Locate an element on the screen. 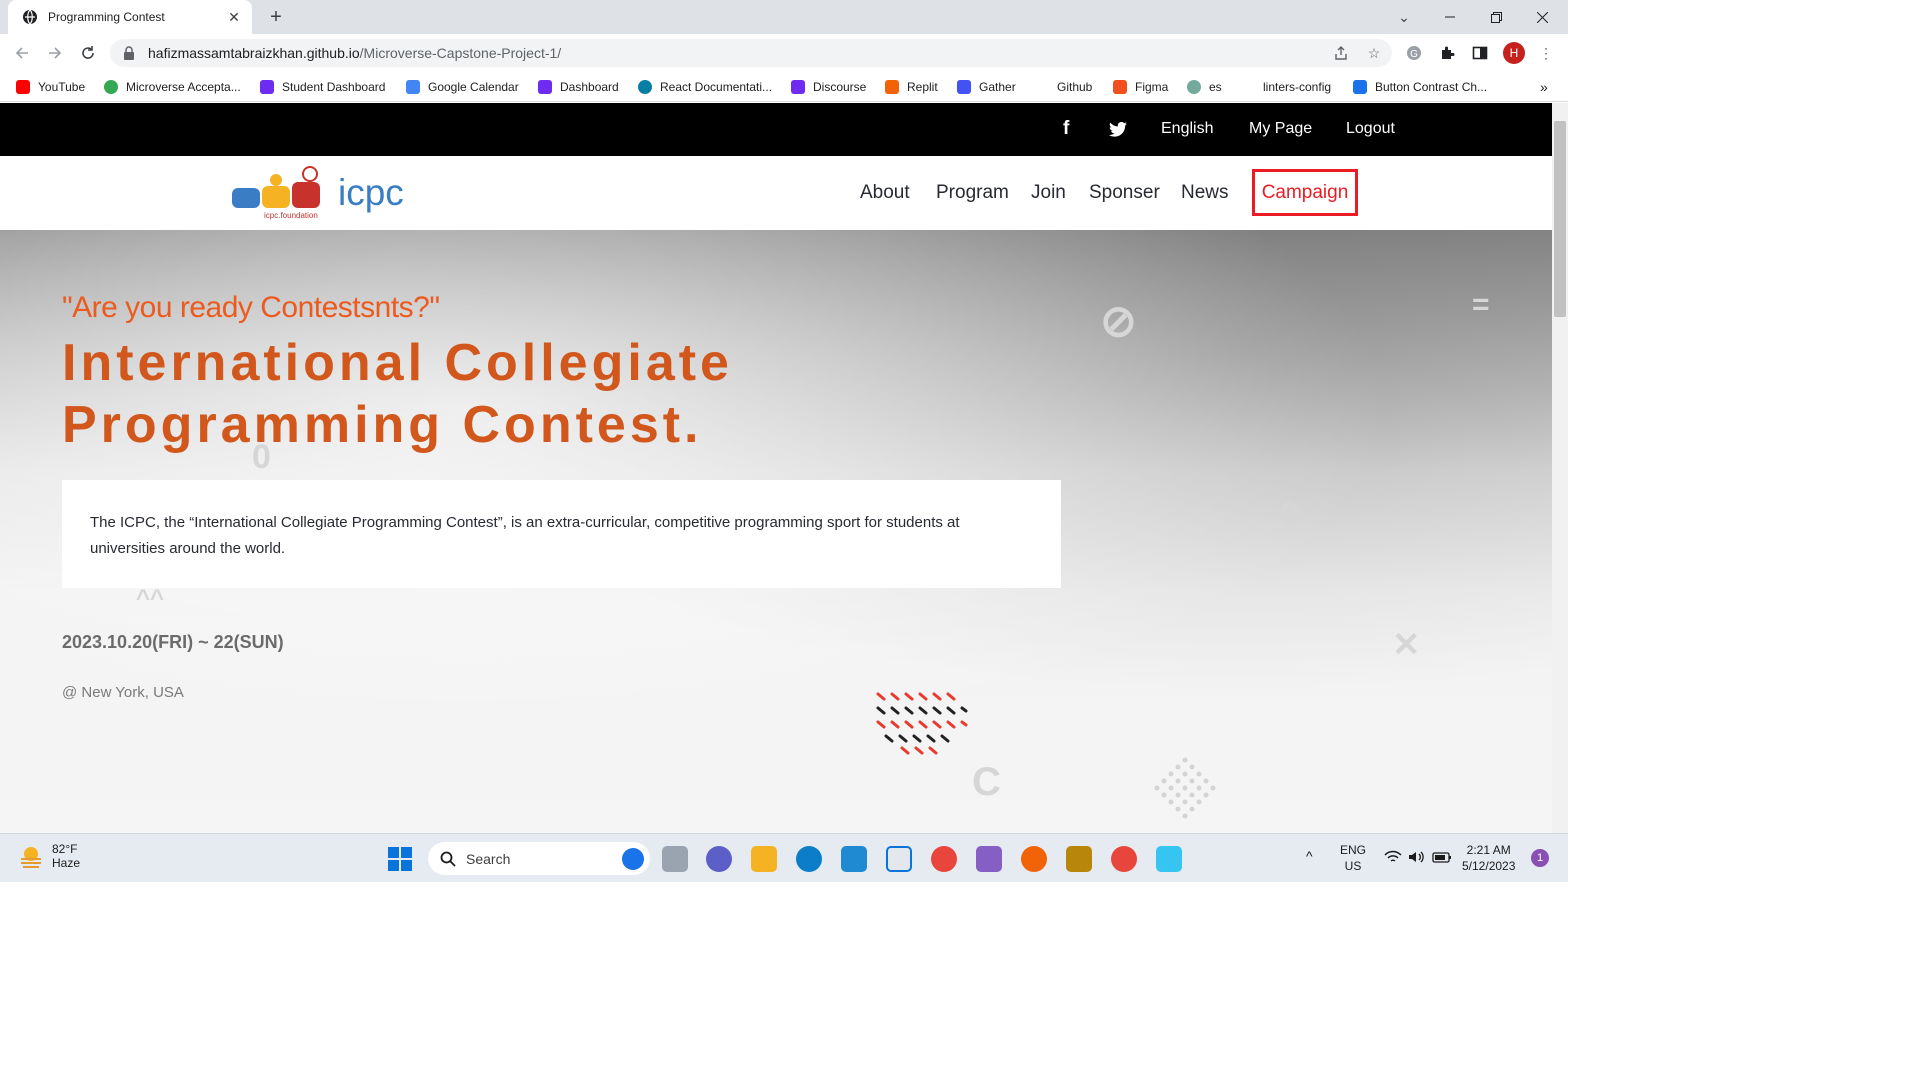 The width and height of the screenshot is (1920, 1080). bookmark-label: Dashboard is located at coordinates (589, 87).